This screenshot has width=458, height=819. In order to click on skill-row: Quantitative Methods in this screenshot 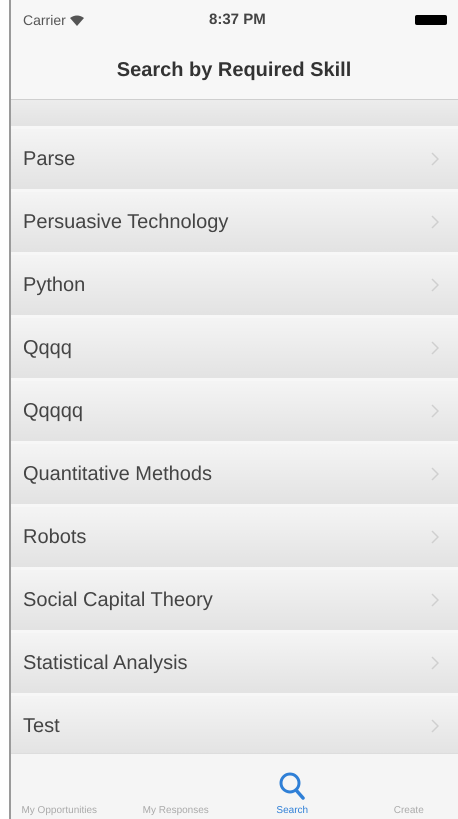, I will do `click(234, 474)`.